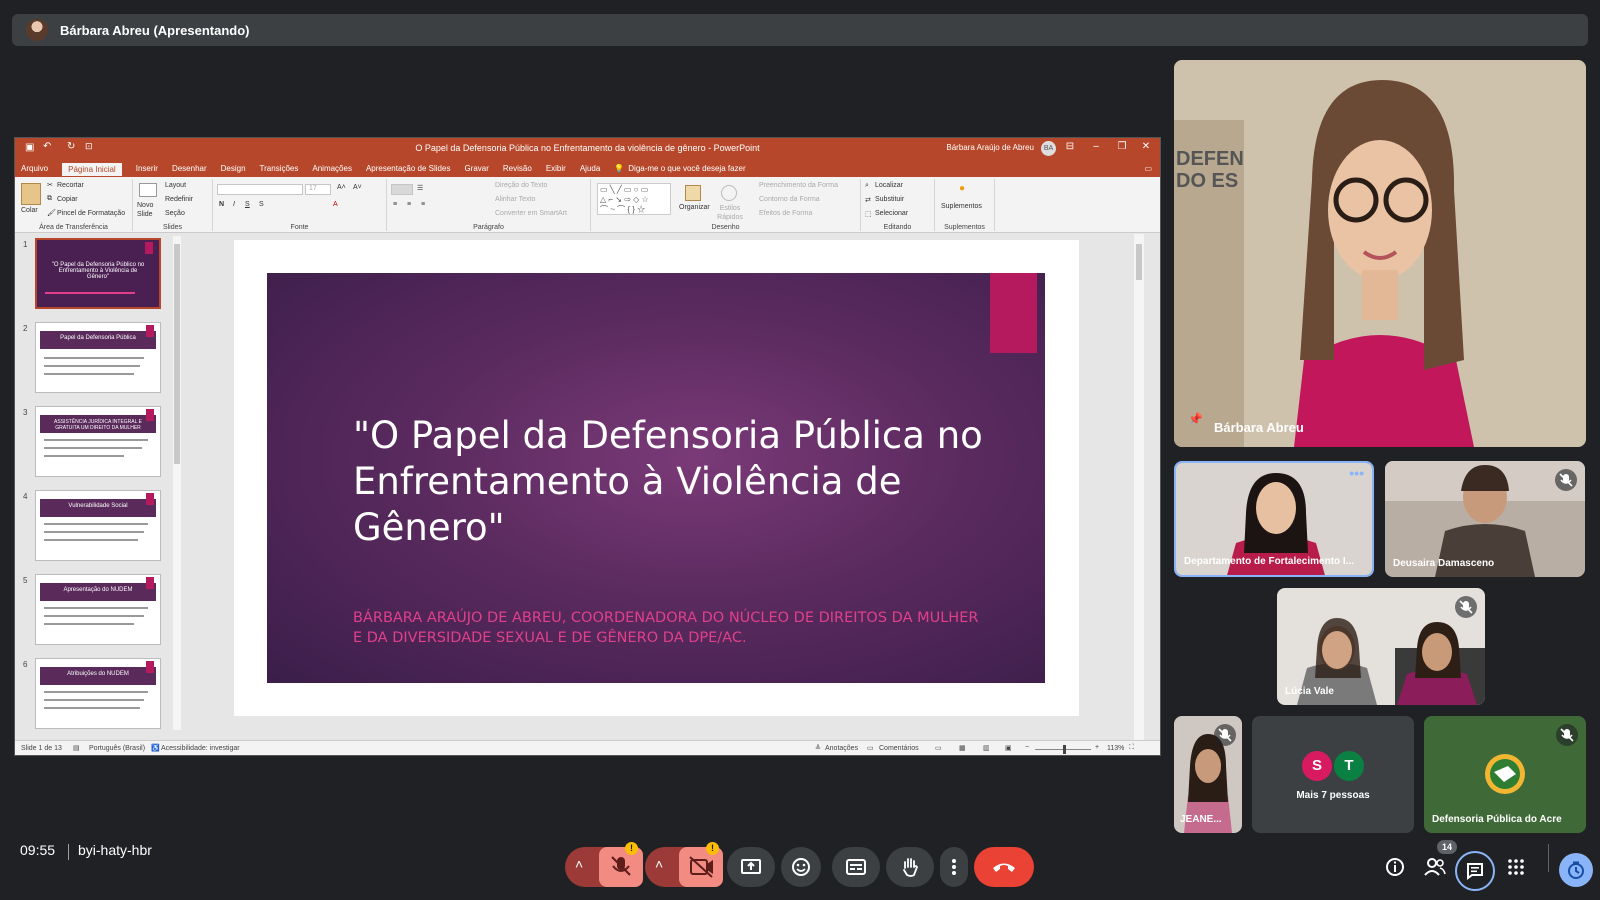 The width and height of the screenshot is (1600, 900). Describe the element at coordinates (1576, 870) in the screenshot. I see `host-controls-button` at that location.